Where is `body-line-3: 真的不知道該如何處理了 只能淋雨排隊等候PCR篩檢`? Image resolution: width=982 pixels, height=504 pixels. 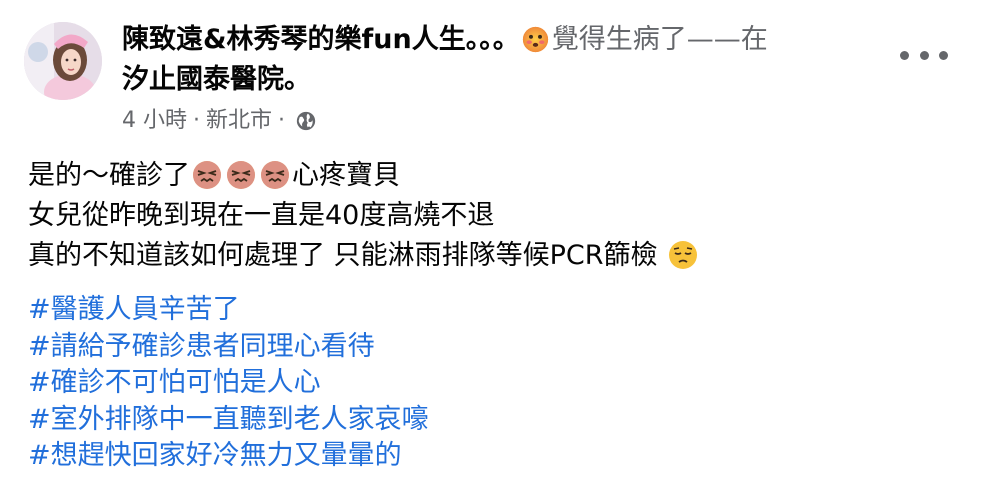 body-line-3: 真的不知道該如何處理了 只能淋雨排隊等候PCR篩檢 is located at coordinates (493, 256).